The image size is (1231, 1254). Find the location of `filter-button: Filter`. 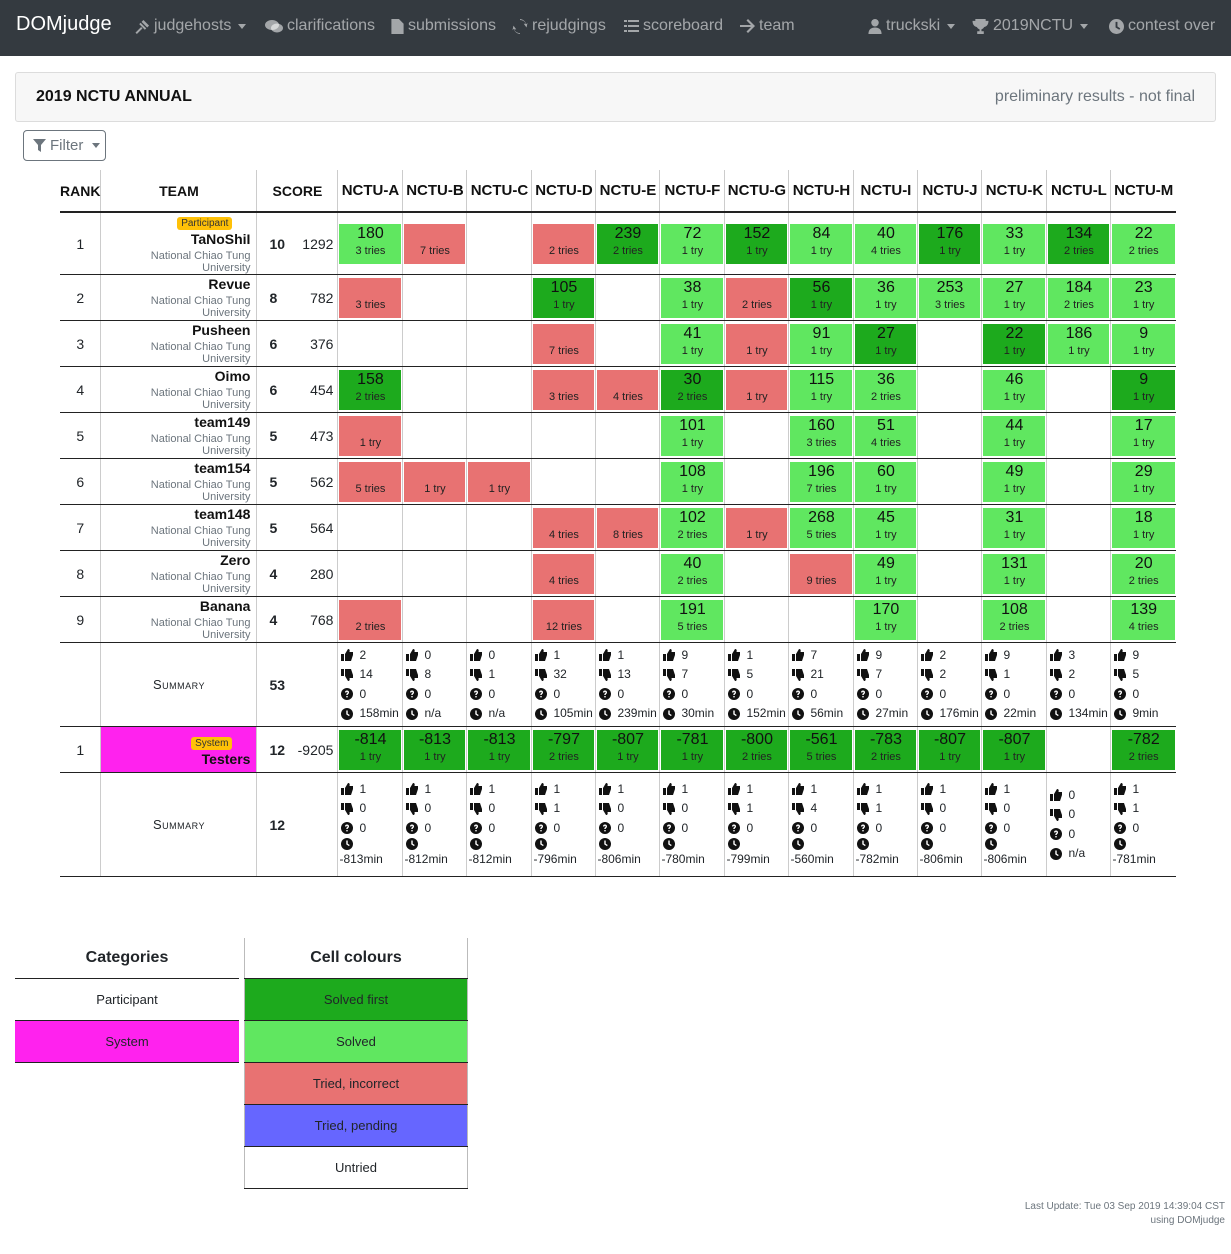

filter-button: Filter is located at coordinates (64, 145).